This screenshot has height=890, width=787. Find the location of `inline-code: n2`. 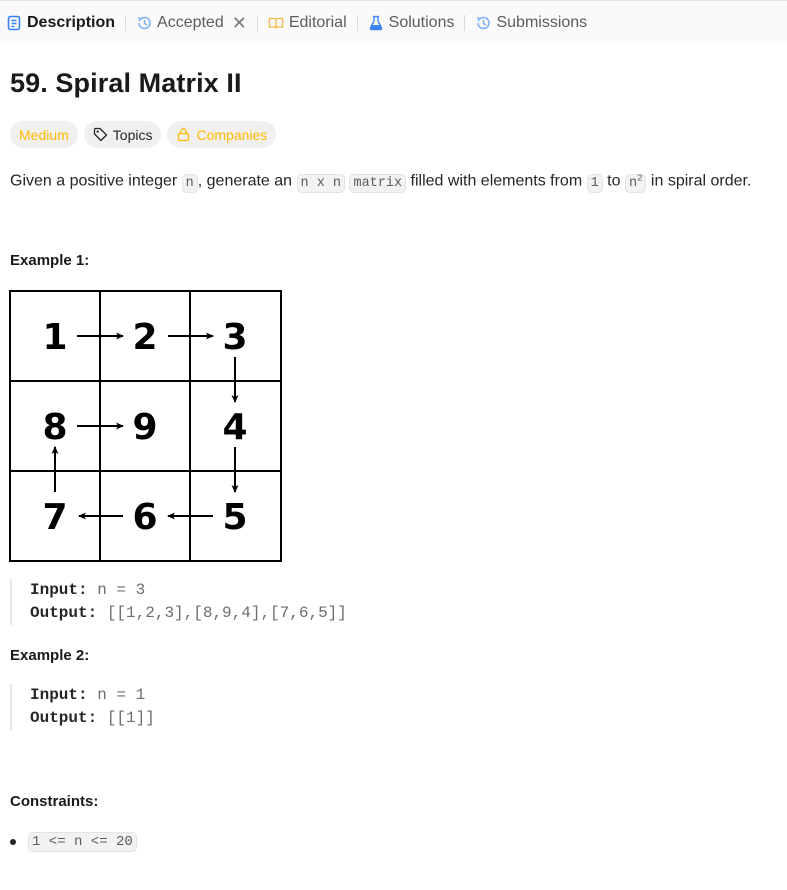

inline-code: n2 is located at coordinates (635, 183).